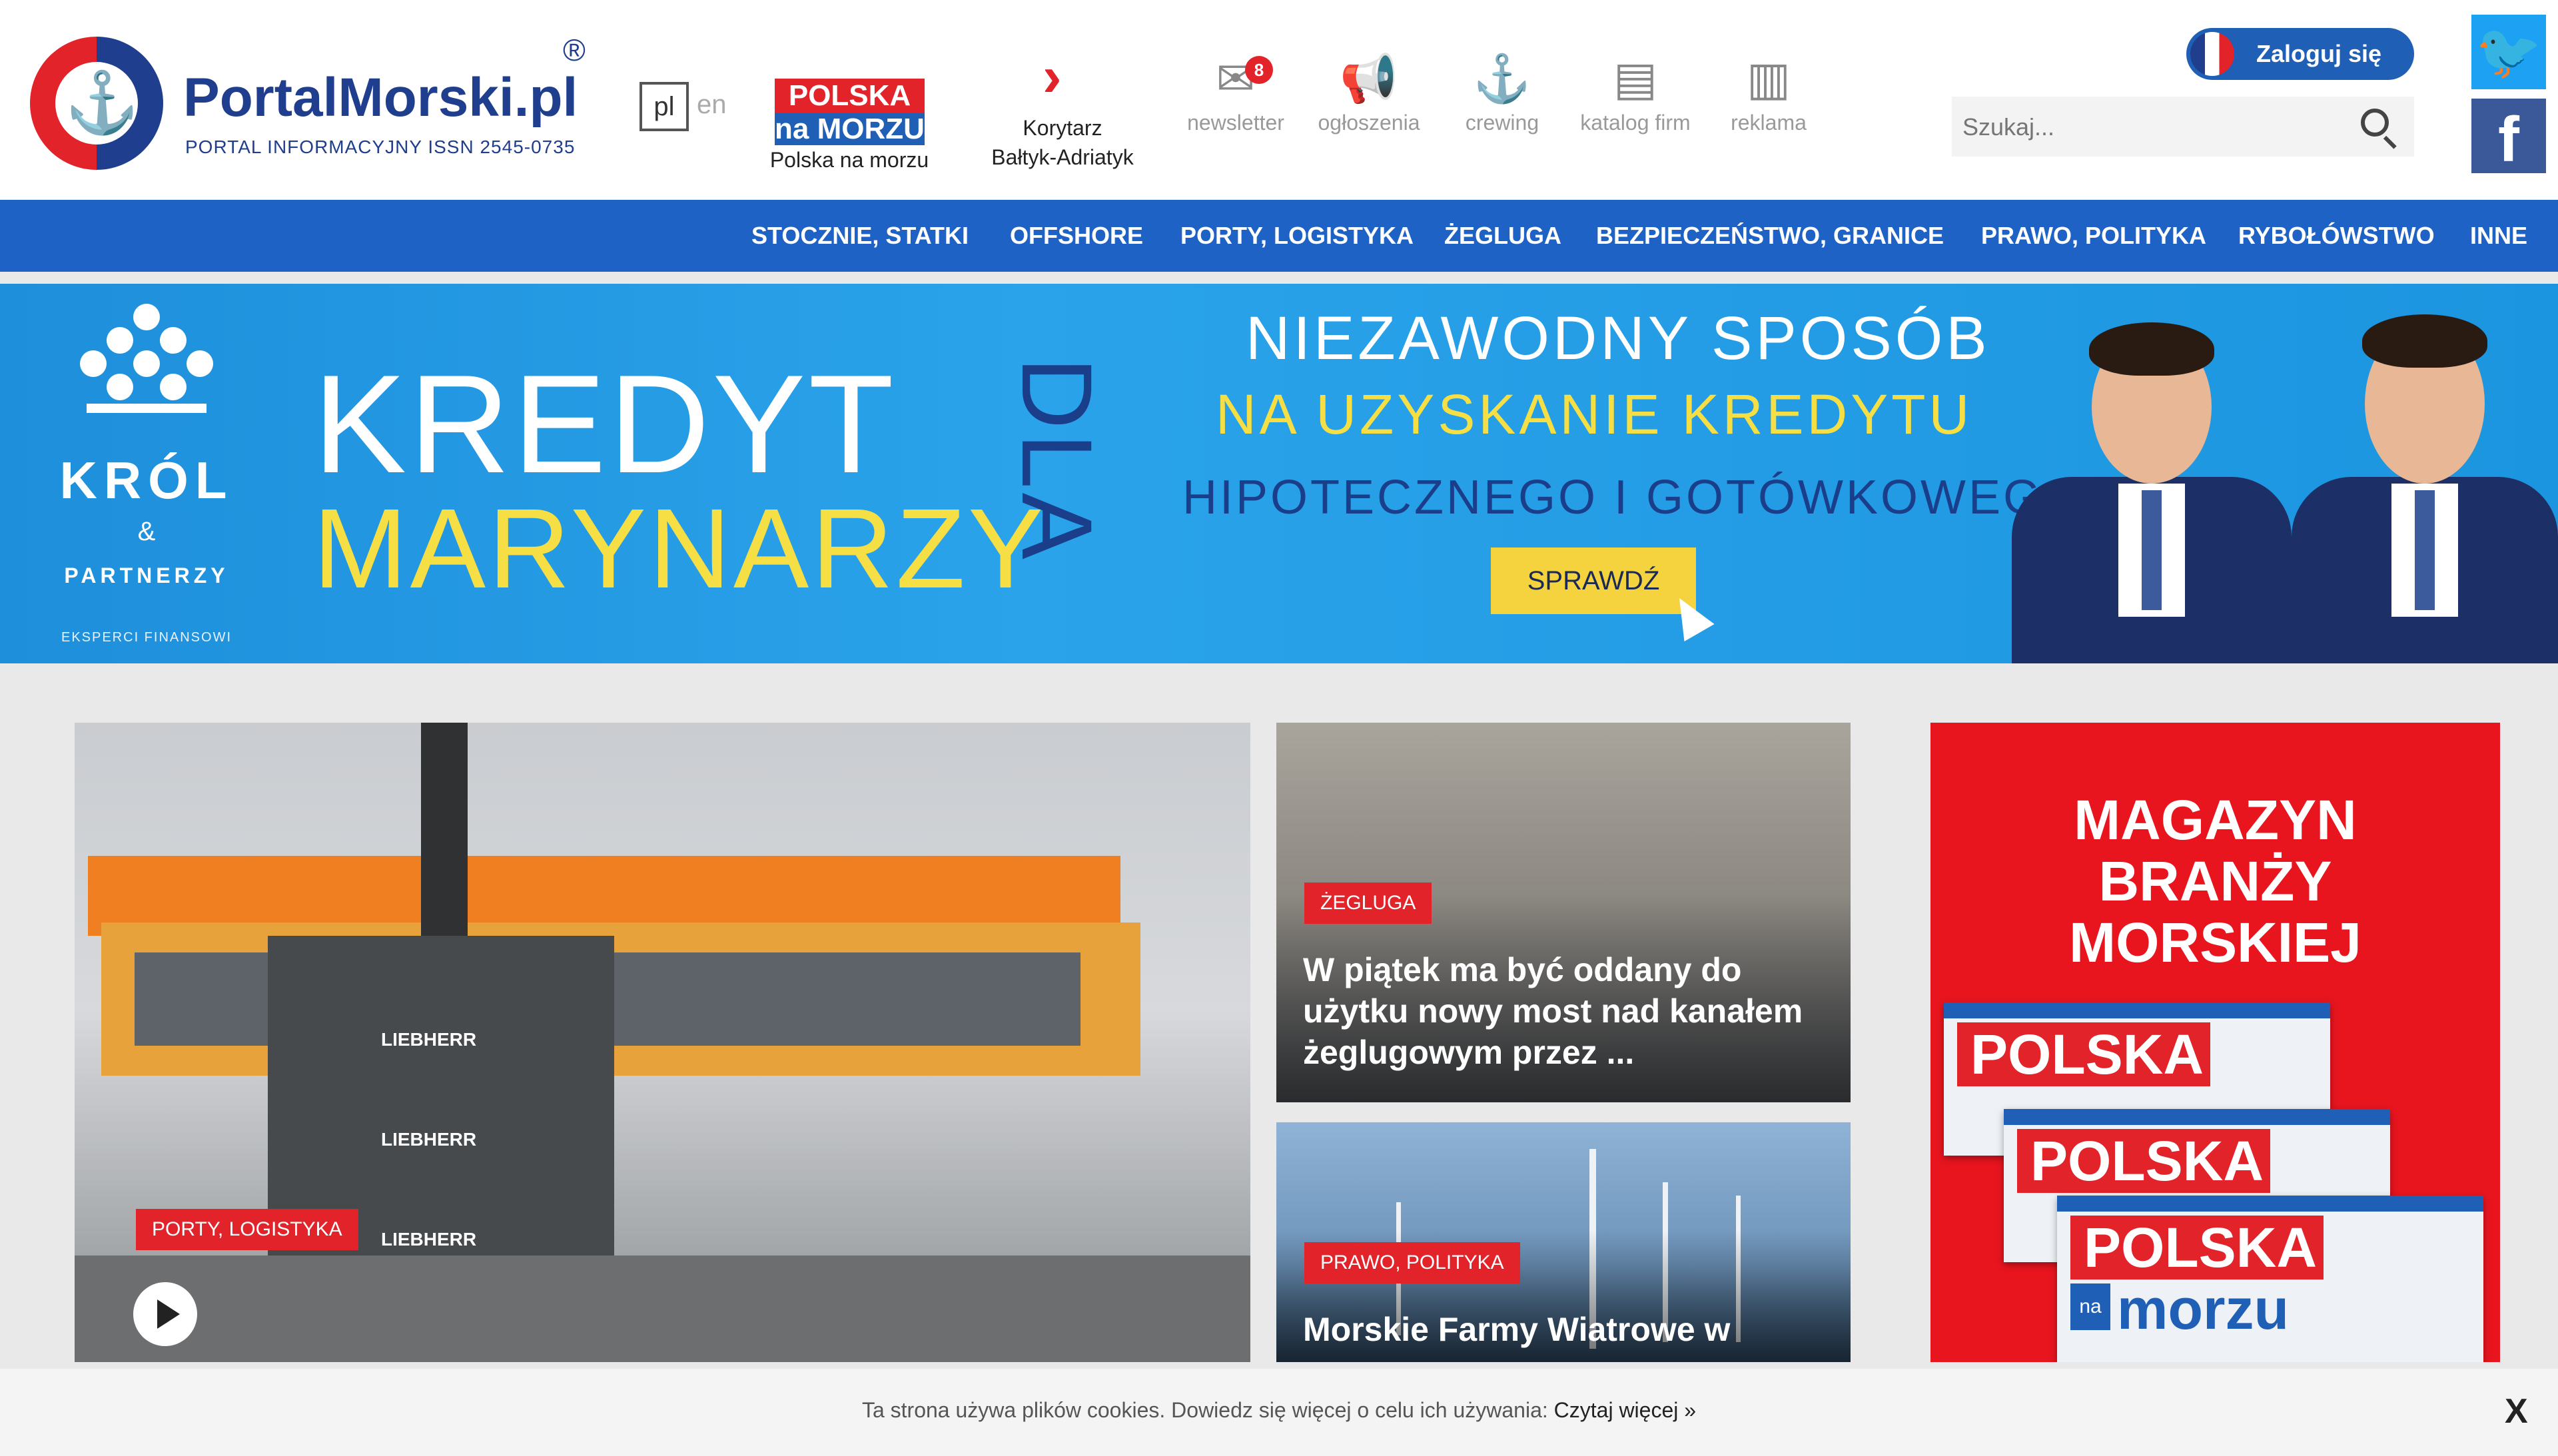  I want to click on cookie-read-more-link: Czytaj więcej », so click(1625, 1410).